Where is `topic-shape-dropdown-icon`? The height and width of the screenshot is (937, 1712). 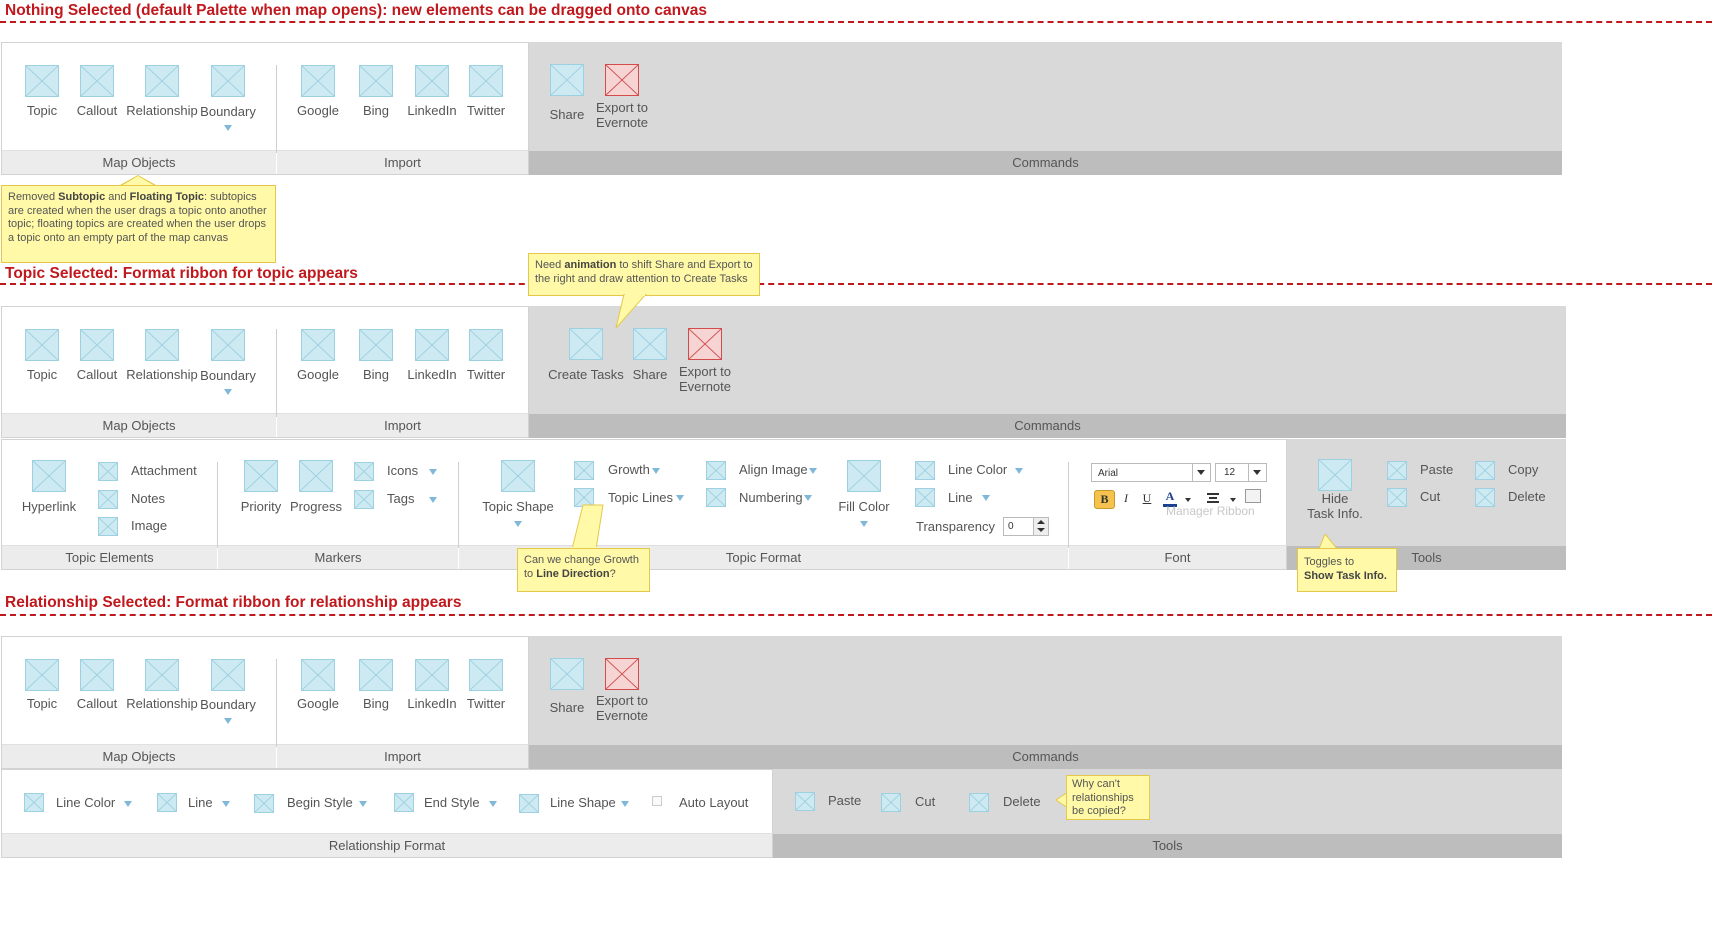 topic-shape-dropdown-icon is located at coordinates (518, 524).